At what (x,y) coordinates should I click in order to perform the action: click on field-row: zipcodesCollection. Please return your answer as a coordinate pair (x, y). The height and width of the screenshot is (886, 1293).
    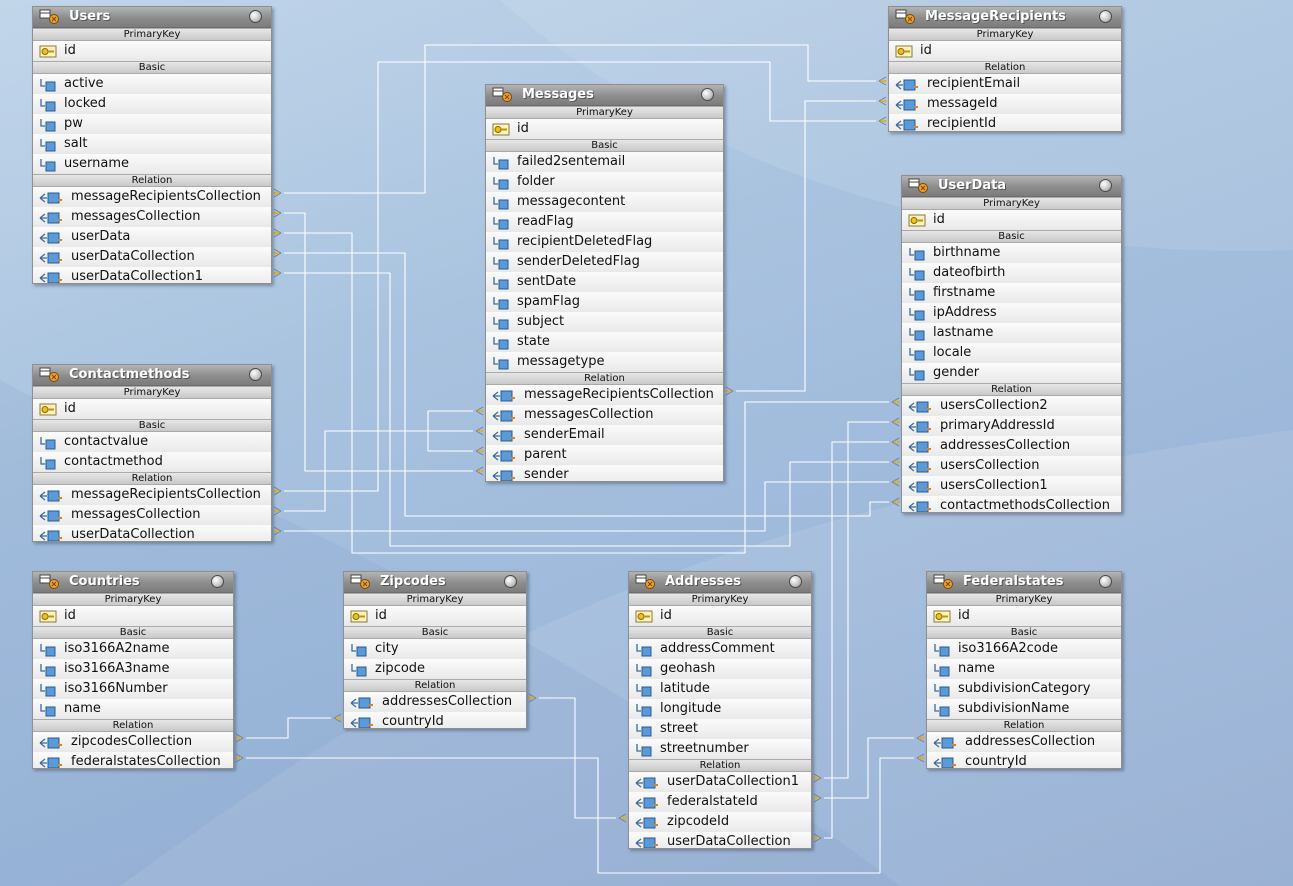
    Looking at the image, I should click on (133, 742).